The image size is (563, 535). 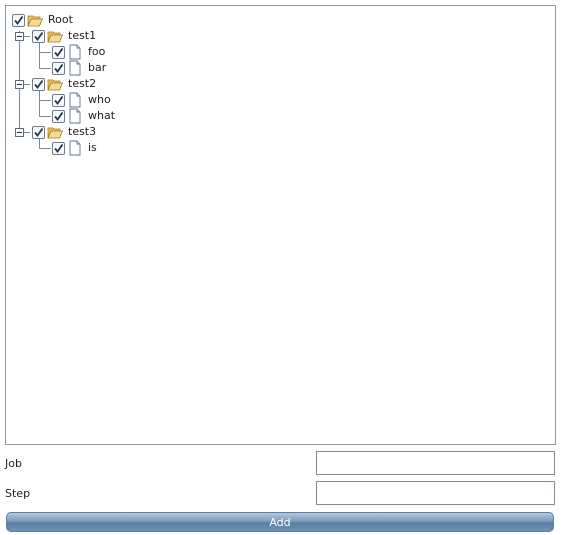 I want to click on tree-node-test2: test2, so click(x=64, y=84).